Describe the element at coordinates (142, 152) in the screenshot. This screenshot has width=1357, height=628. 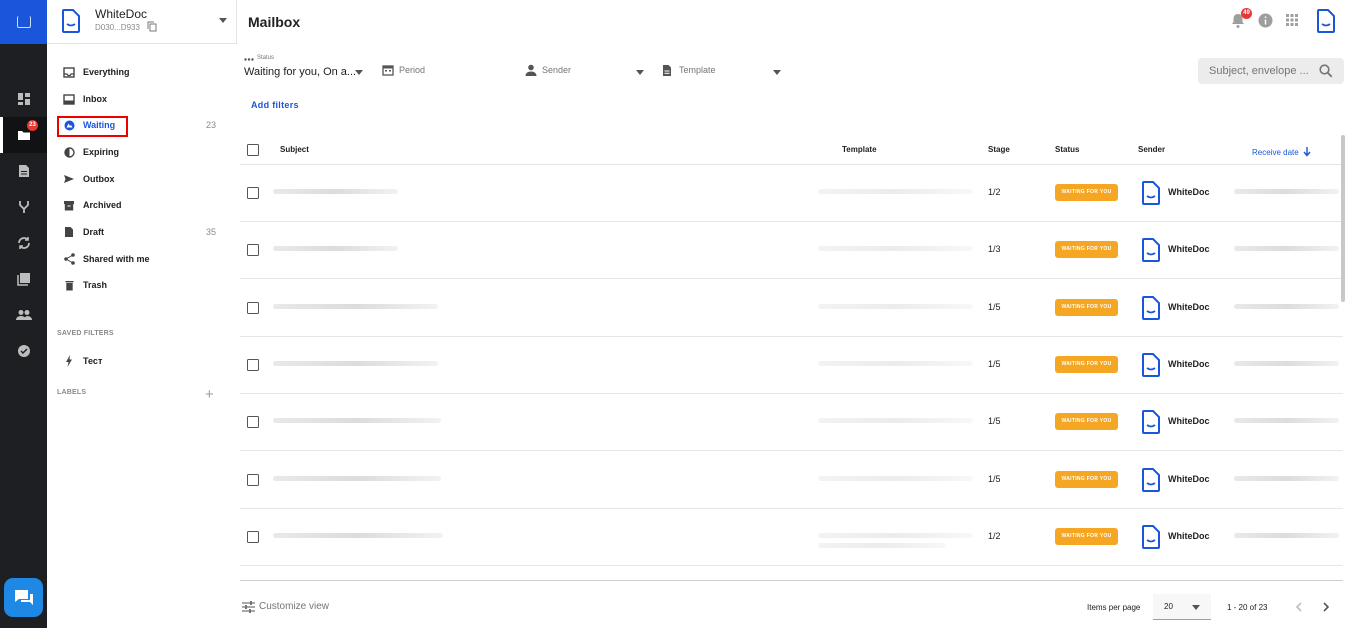
I see `nav-item-expiring: Expiring` at that location.